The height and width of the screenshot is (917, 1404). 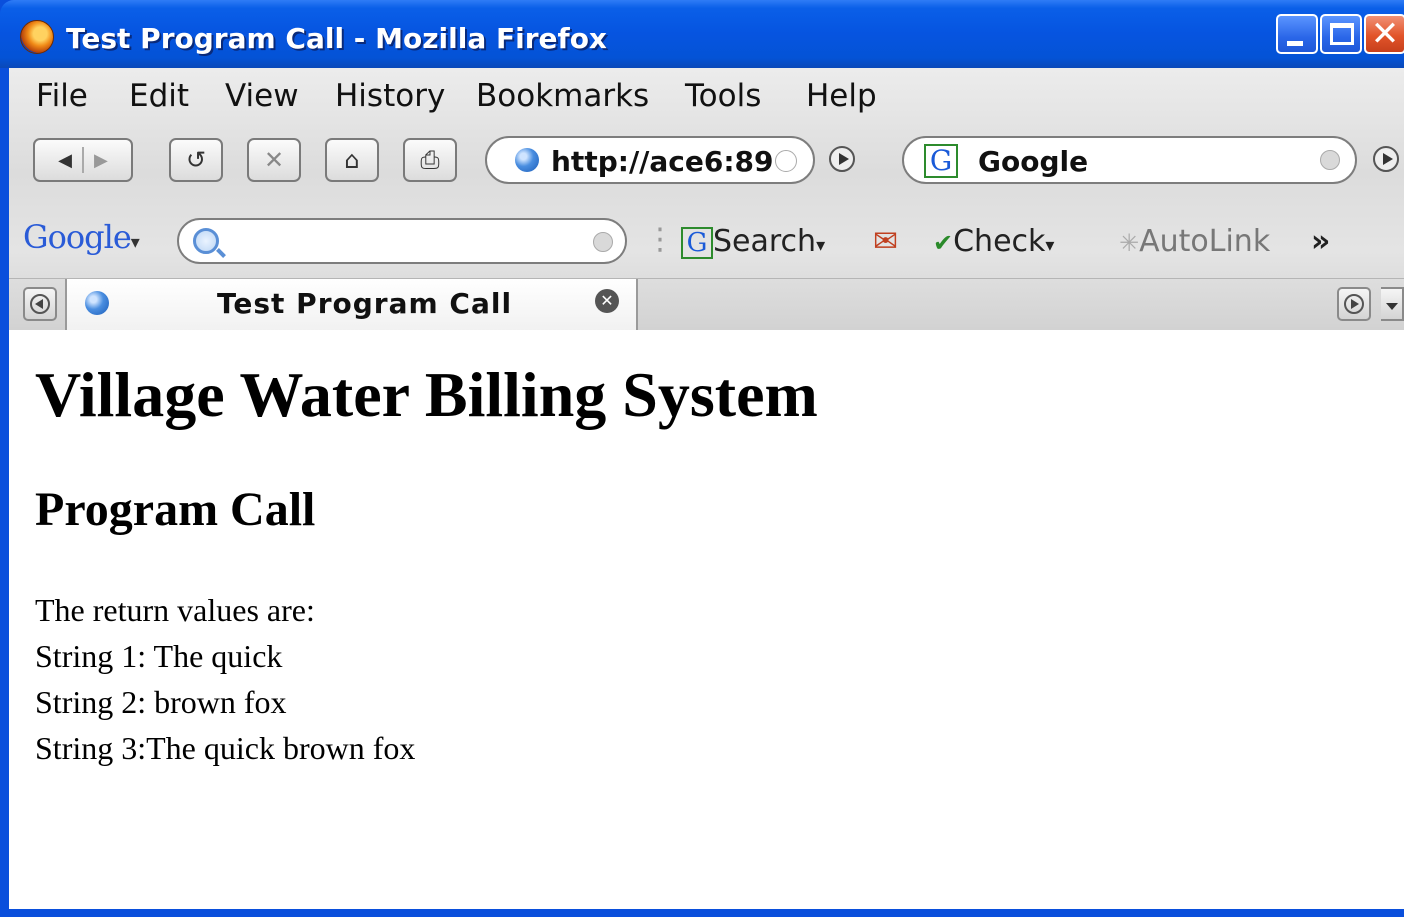 I want to click on tab-bar: Test Program Call ✕, so click(x=706, y=304).